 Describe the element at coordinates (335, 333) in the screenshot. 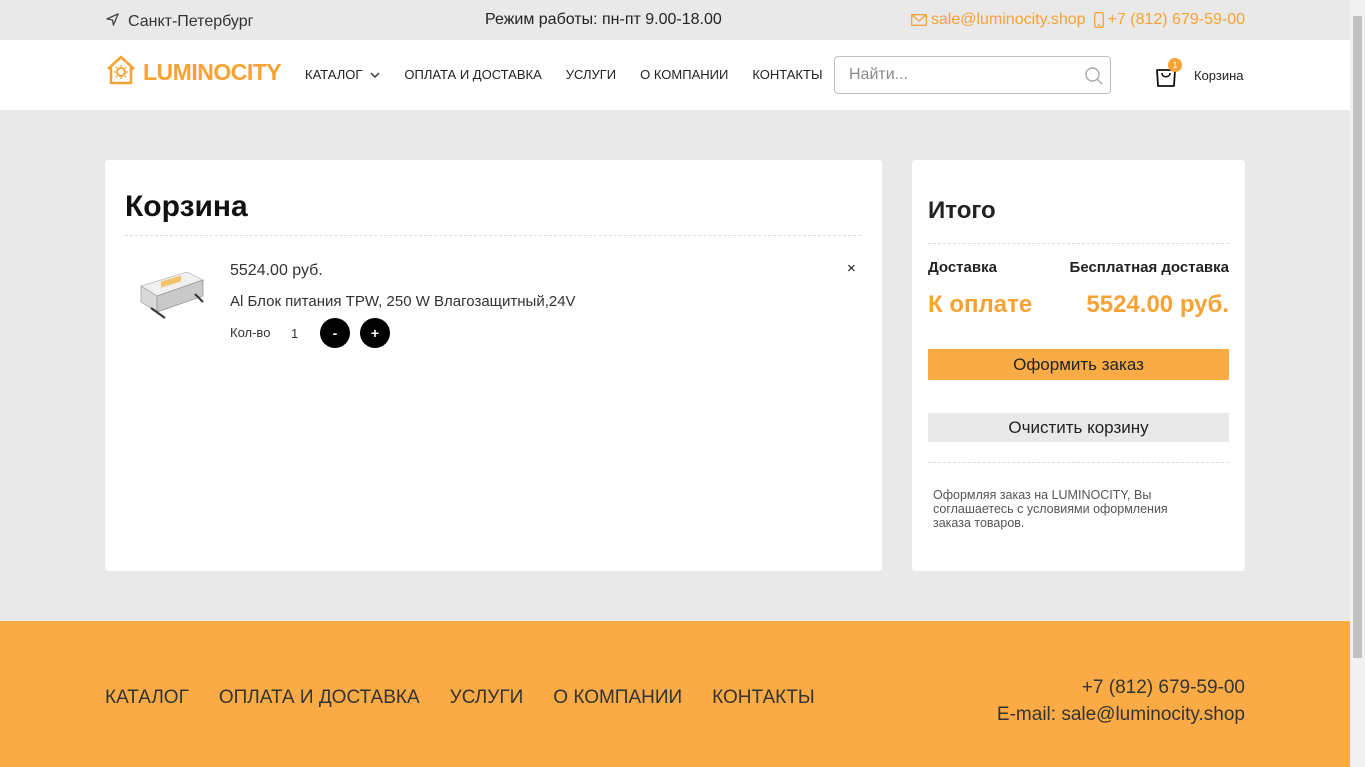

I see `quantity-decrease-button: -` at that location.